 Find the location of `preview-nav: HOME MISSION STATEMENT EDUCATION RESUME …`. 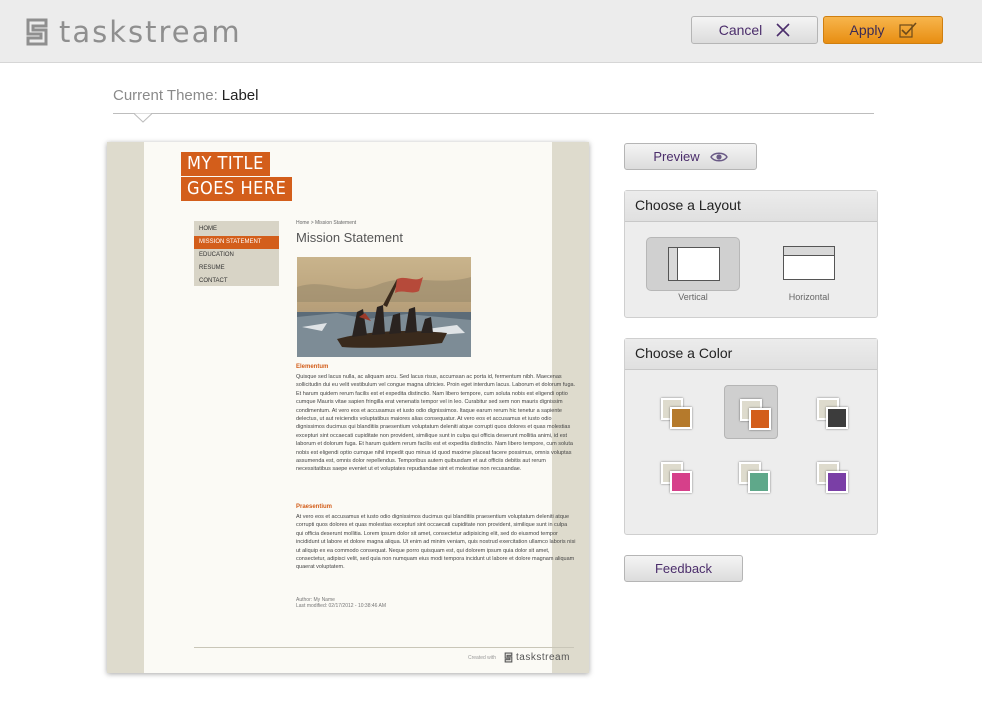

preview-nav: HOME MISSION STATEMENT EDUCATION RESUME … is located at coordinates (236, 253).